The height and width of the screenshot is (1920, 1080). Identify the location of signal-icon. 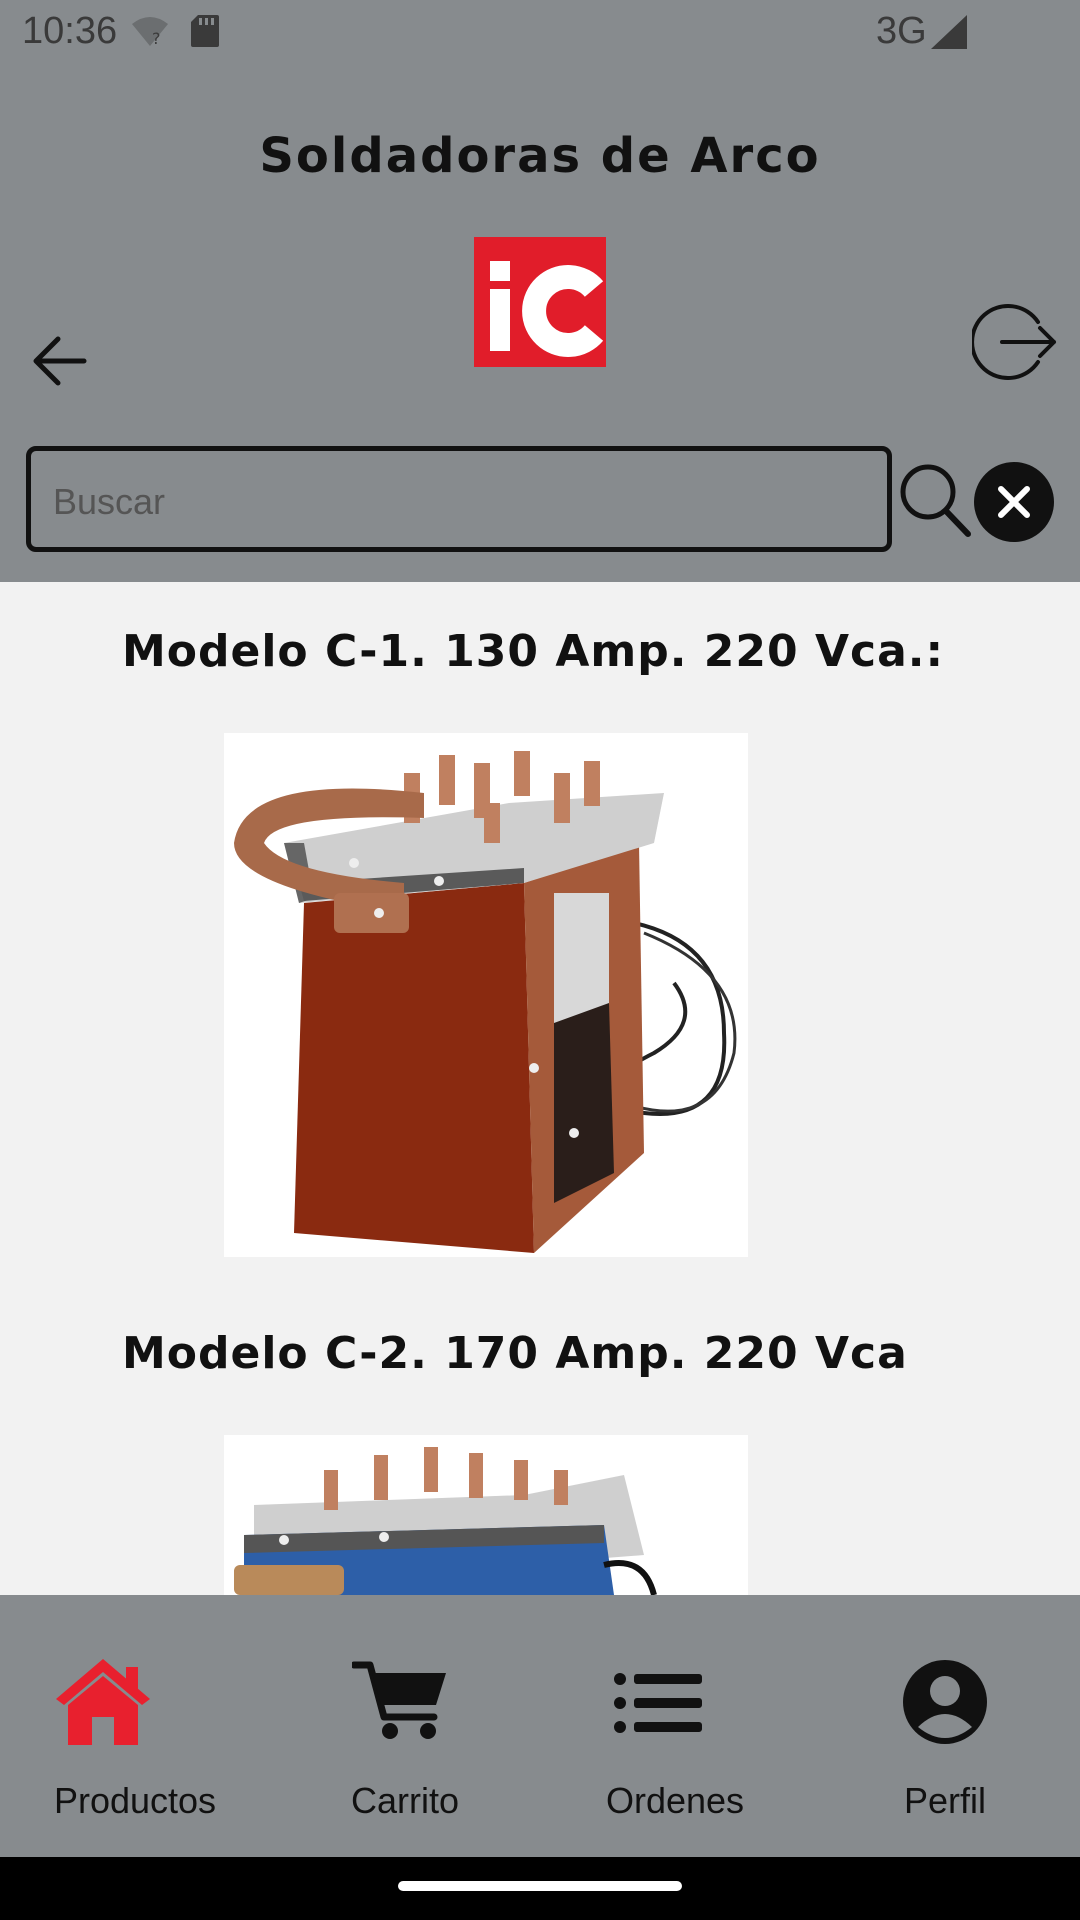
(949, 32).